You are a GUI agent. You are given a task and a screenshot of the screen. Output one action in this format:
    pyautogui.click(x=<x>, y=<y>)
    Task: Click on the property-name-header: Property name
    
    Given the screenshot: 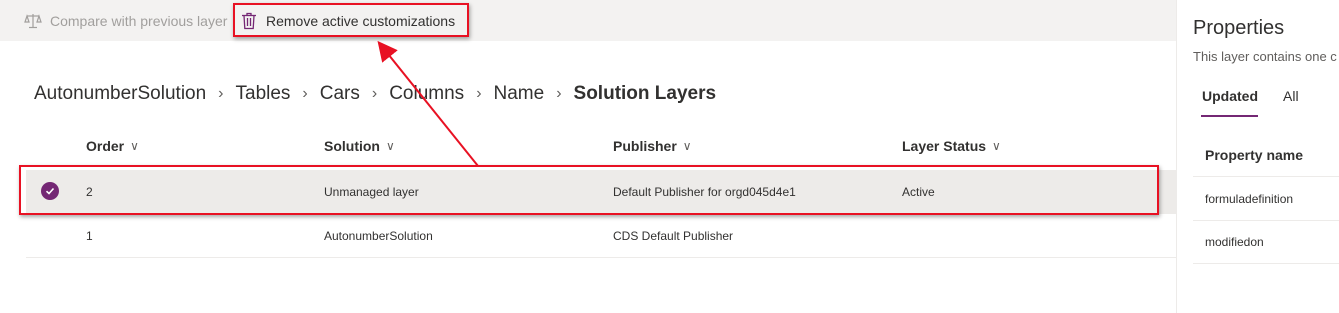 What is the action you would take?
    pyautogui.click(x=1266, y=155)
    